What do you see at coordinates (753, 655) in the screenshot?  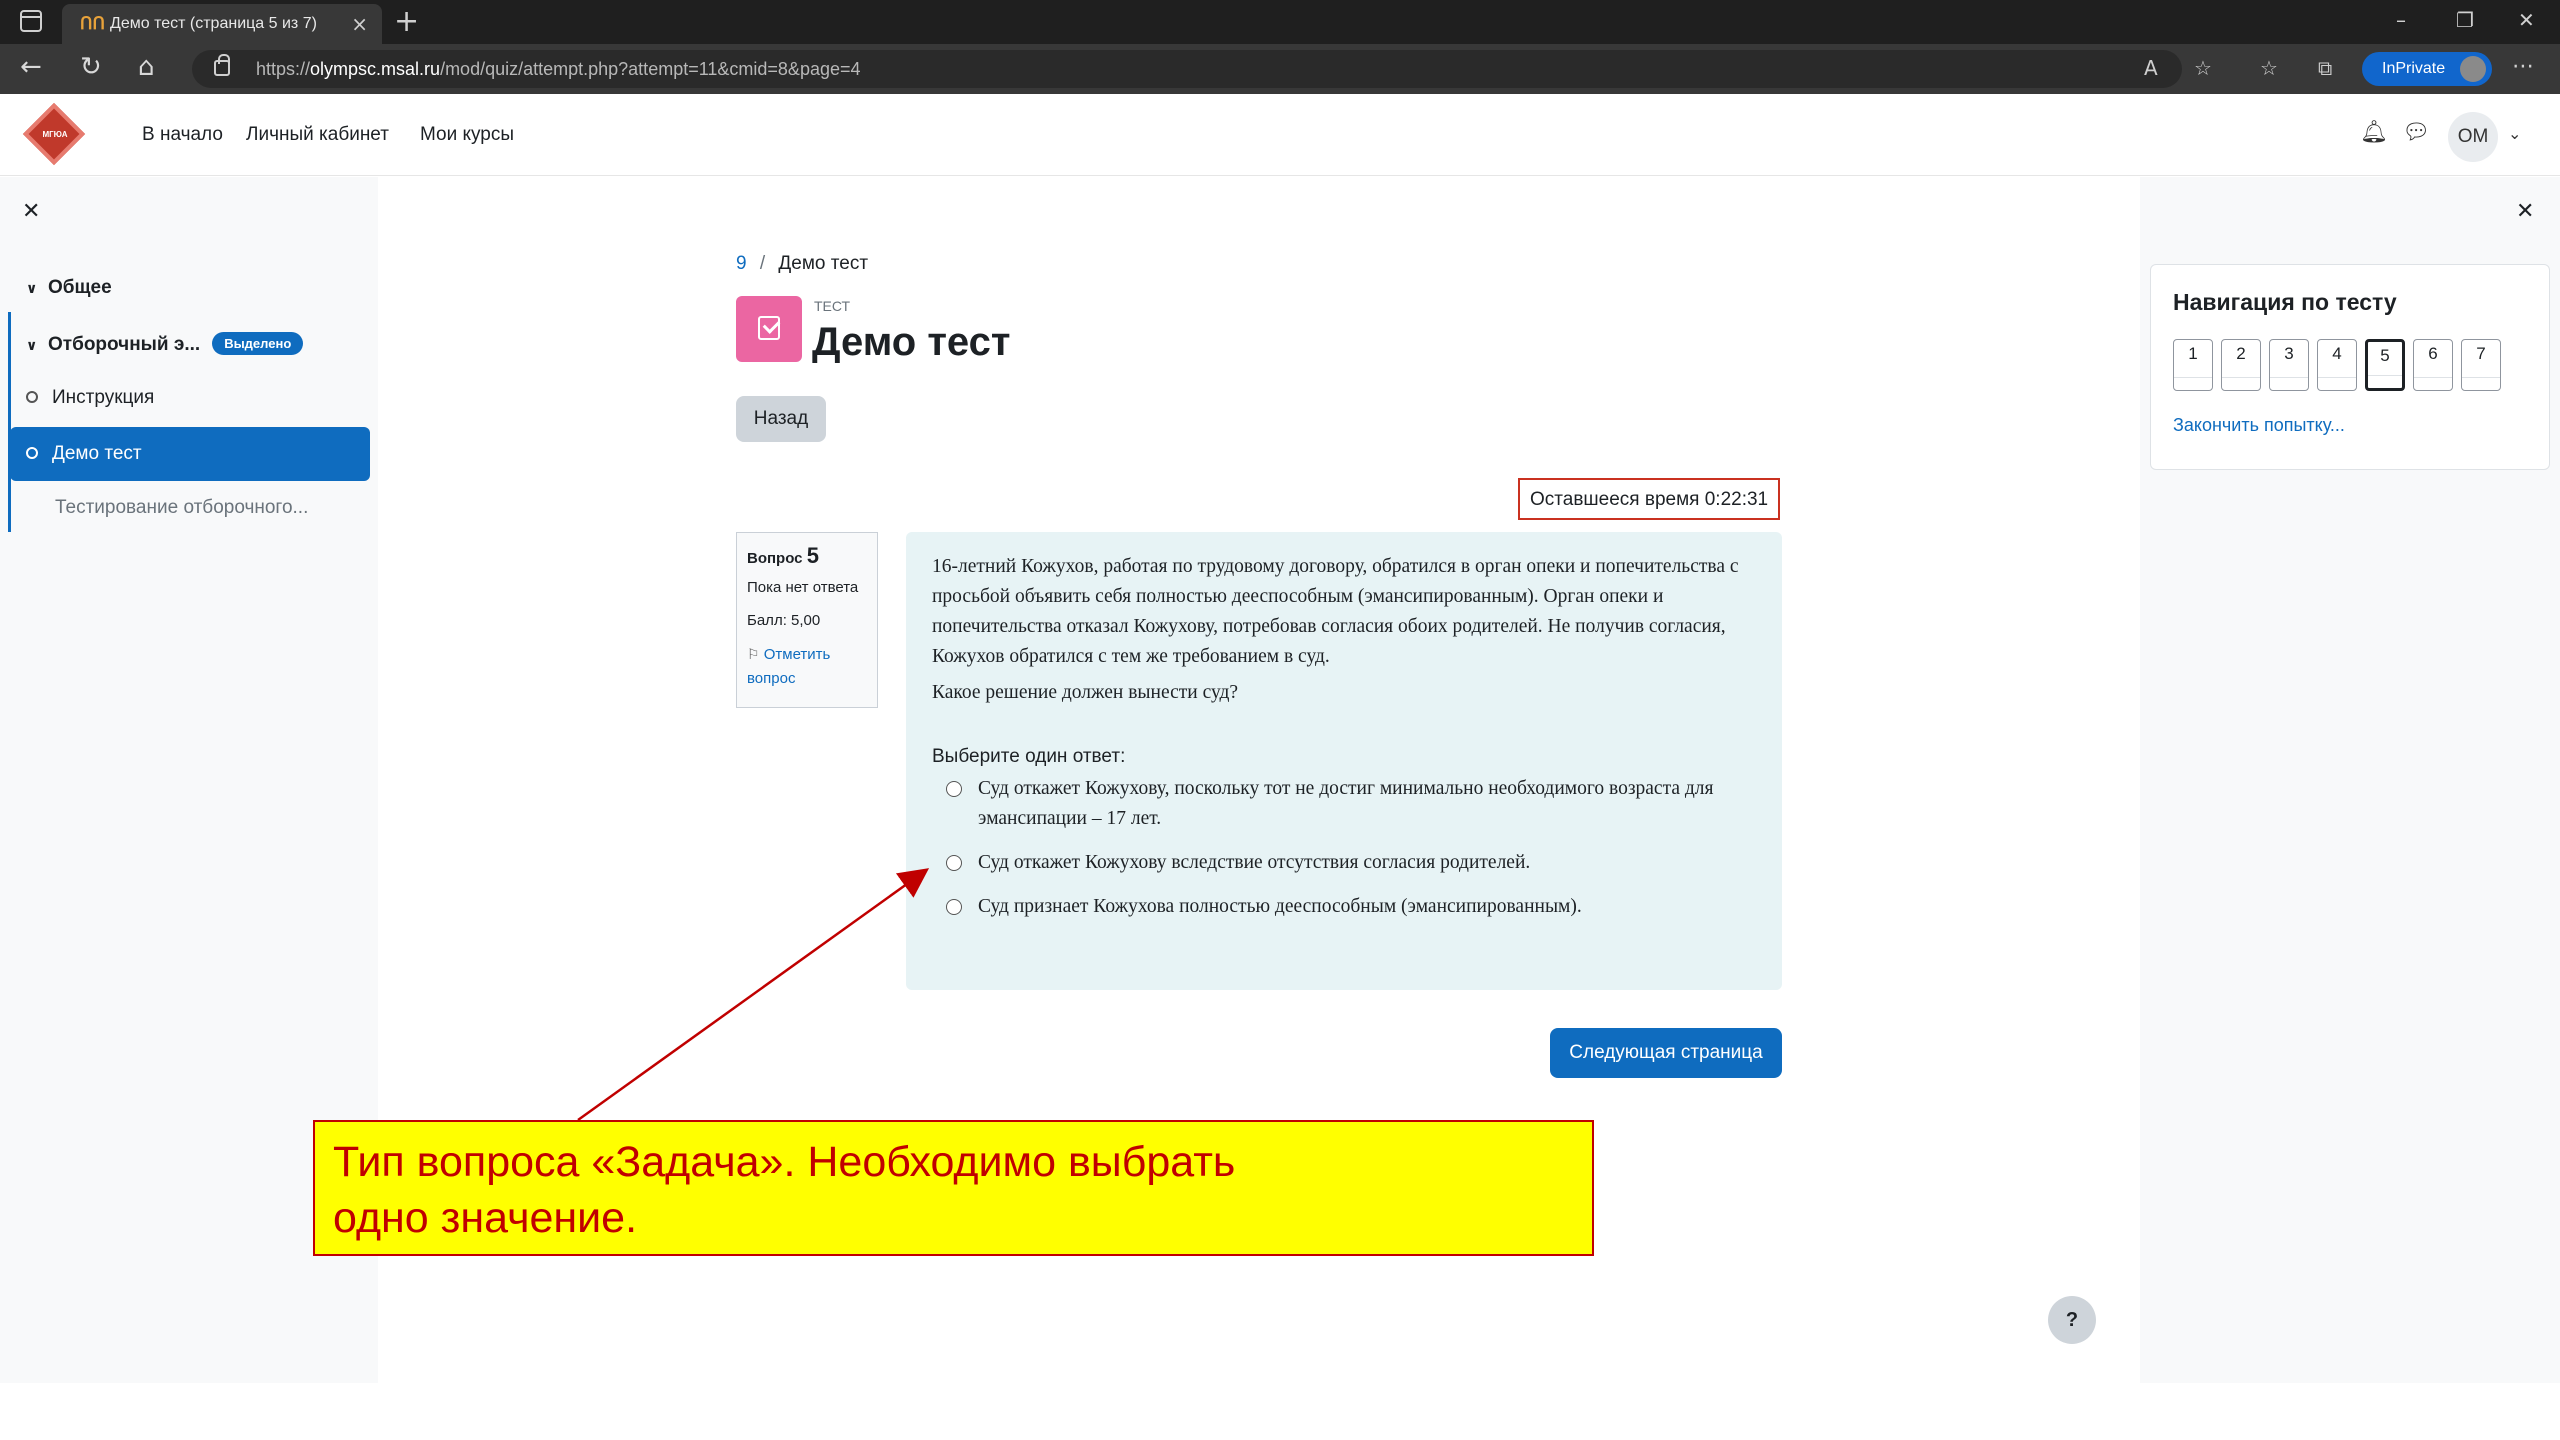 I see `flag-icon: ⚐` at bounding box center [753, 655].